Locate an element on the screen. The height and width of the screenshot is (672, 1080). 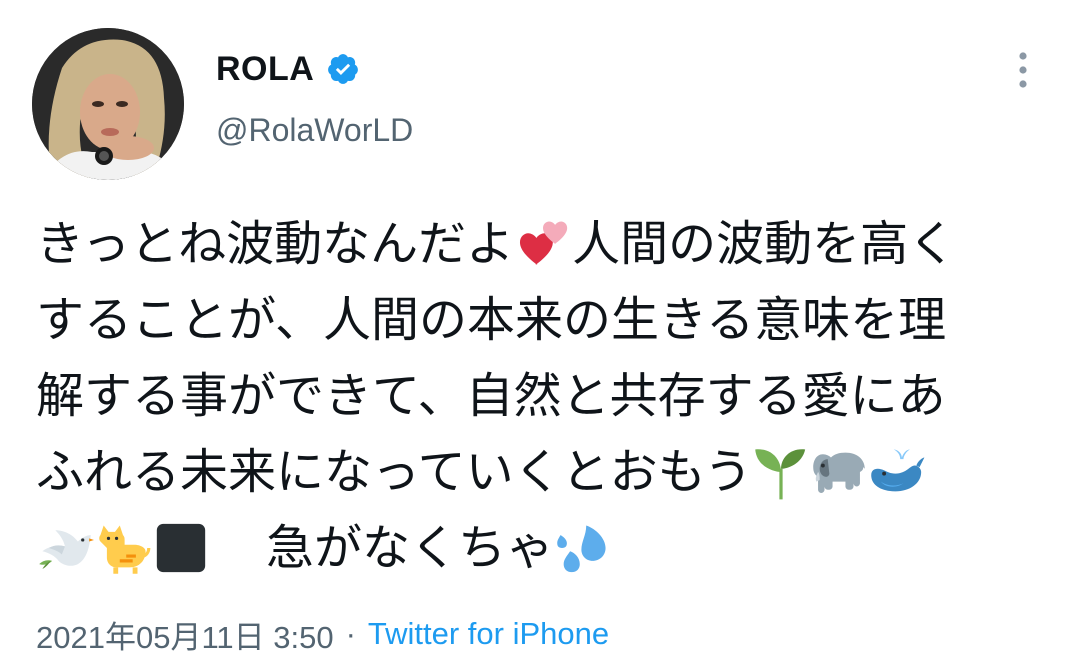
tweet-line: きっとね波動なんだよ 人間の波動を高く is located at coordinates (541, 244).